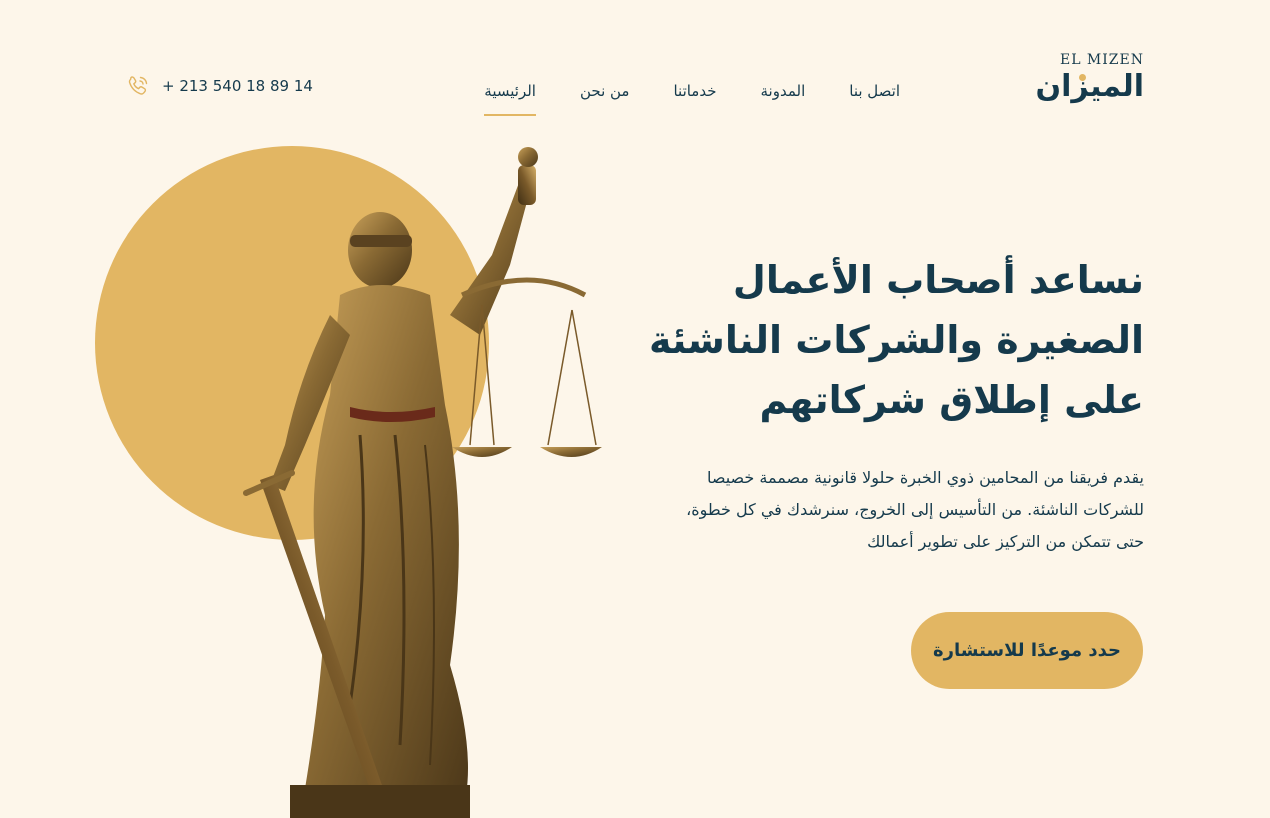 This screenshot has width=1270, height=818. I want to click on logo-arabic-text: الميزان, so click(1089, 86).